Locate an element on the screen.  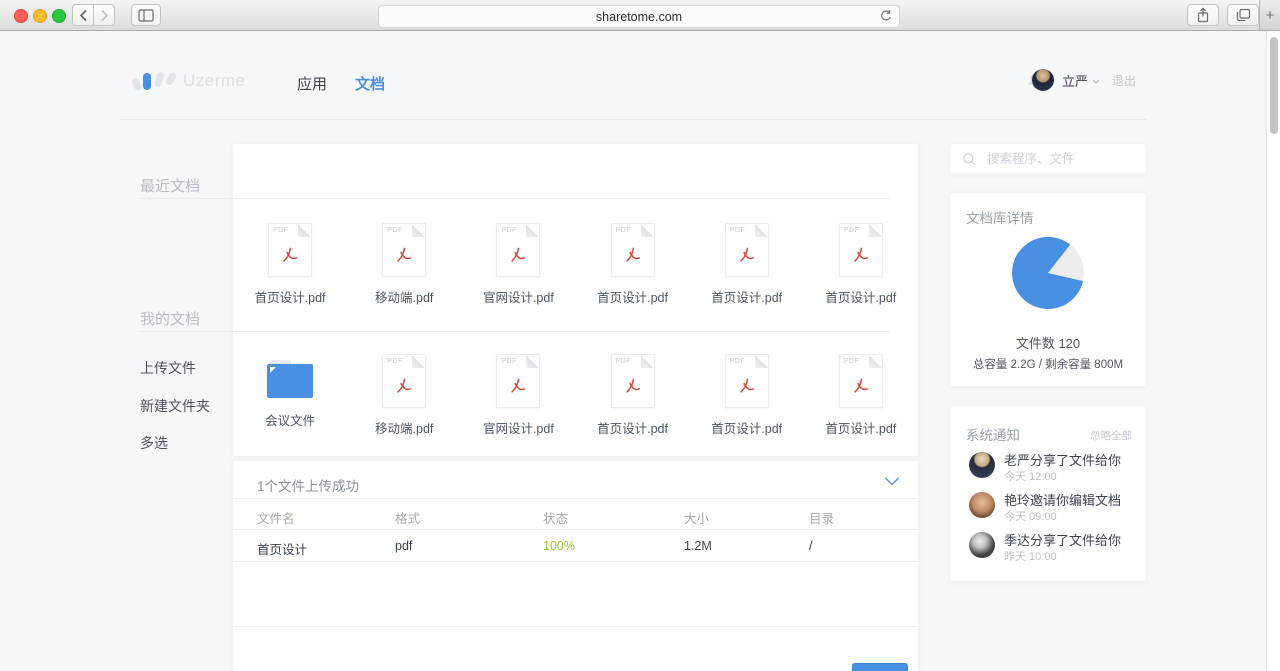
cell-status: 100% is located at coordinates (559, 546).